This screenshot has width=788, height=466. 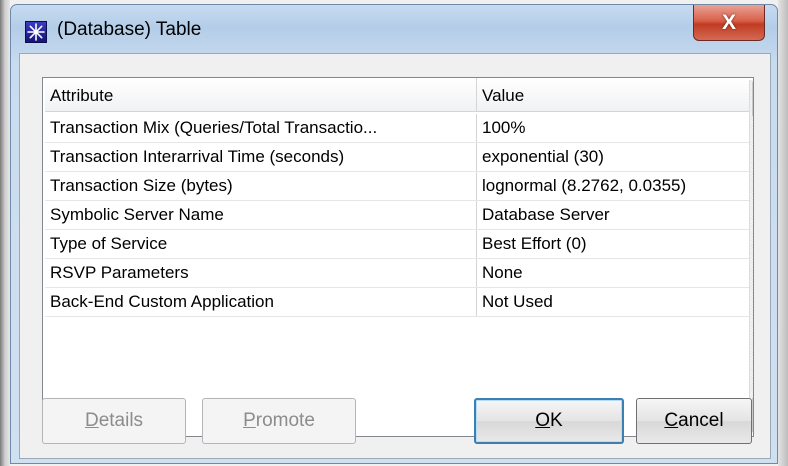 I want to click on attribute-cell: Back-End Custom Application, so click(x=261, y=302).